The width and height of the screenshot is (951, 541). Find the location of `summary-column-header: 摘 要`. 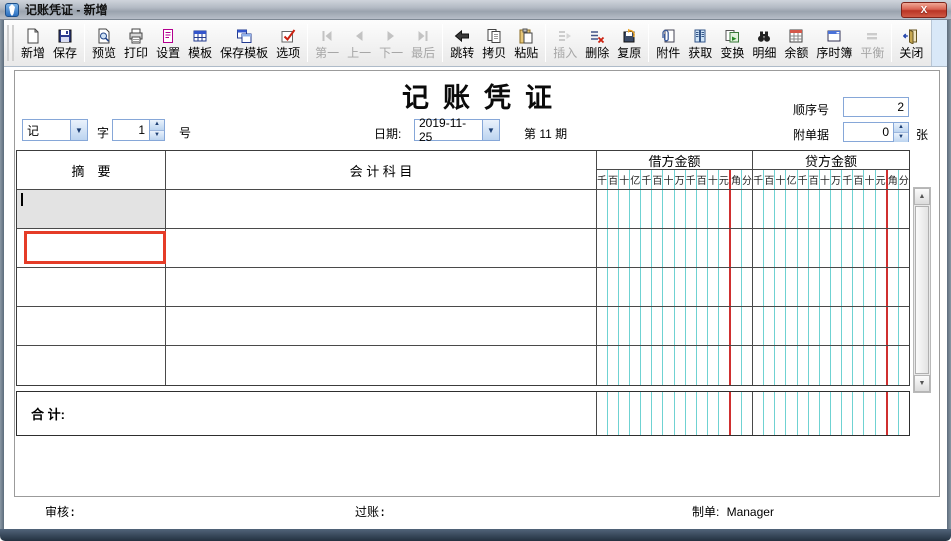

summary-column-header: 摘 要 is located at coordinates (91, 170).